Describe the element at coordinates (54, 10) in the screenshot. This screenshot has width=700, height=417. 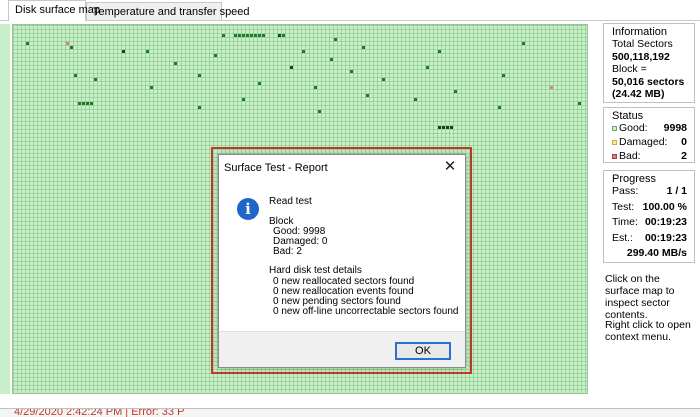
I see `tab-disk-surface-map: Disk surface map` at that location.